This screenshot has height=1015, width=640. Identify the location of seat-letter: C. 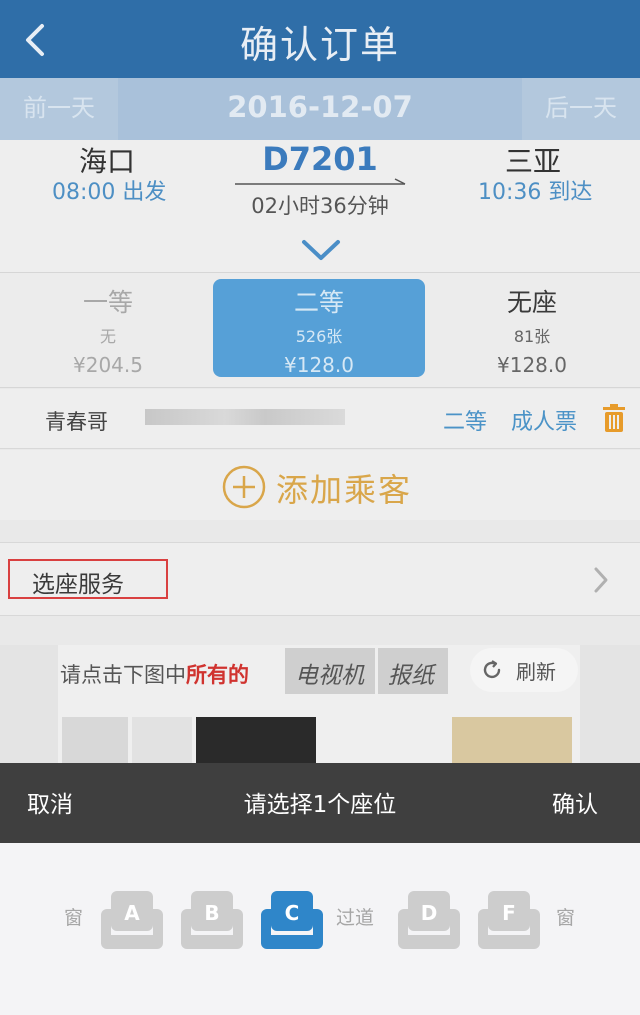
(292, 913).